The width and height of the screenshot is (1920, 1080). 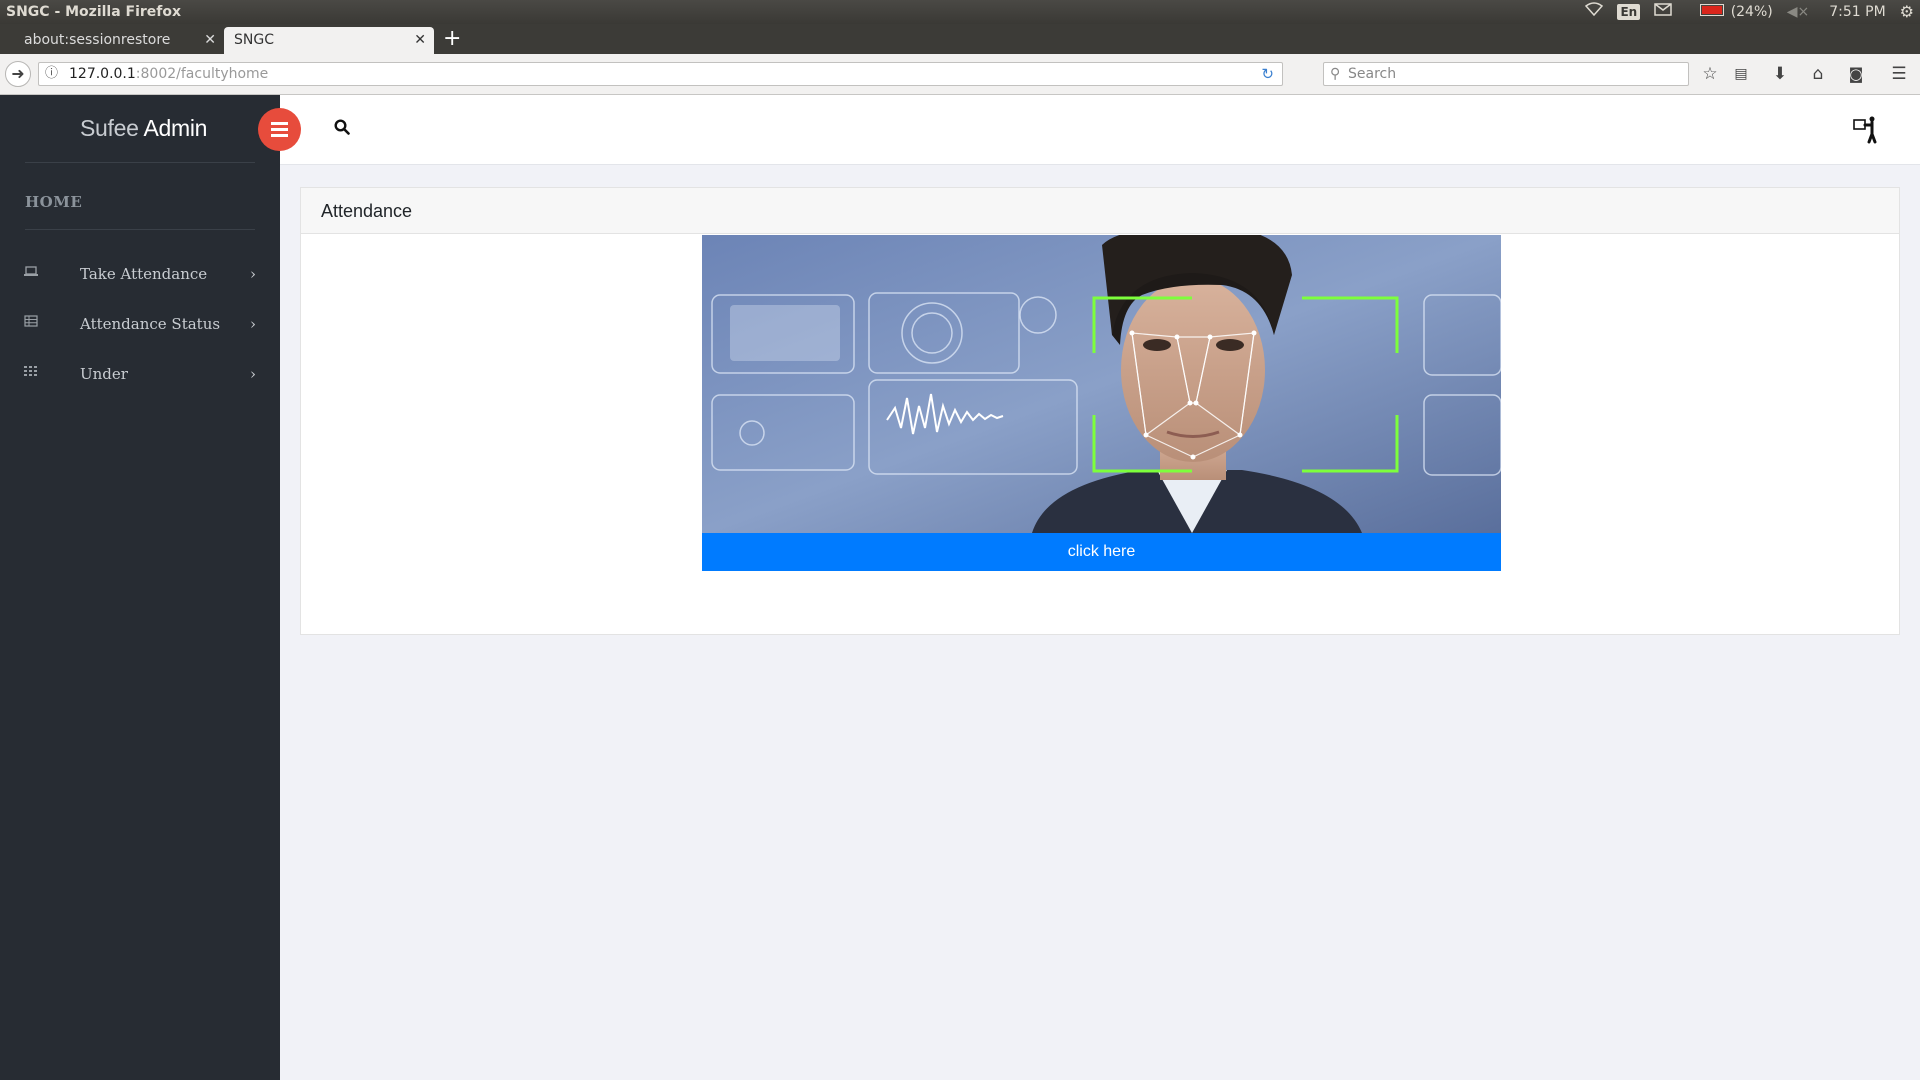 I want to click on brand-light: Sufee, so click(x=109, y=128).